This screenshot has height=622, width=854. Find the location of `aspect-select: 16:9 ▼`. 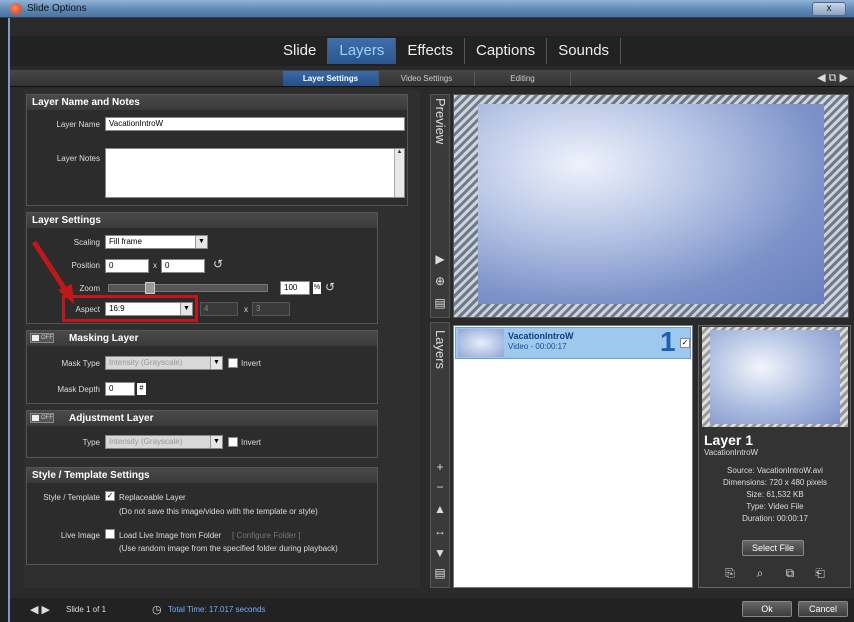

aspect-select: 16:9 ▼ is located at coordinates (149, 309).